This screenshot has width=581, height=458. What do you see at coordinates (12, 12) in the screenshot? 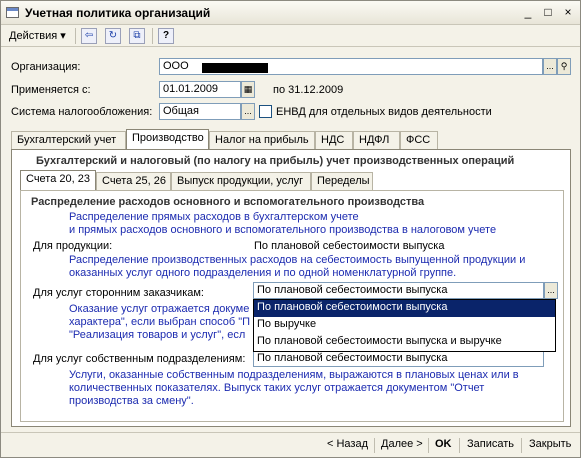
I see `window-icon` at bounding box center [12, 12].